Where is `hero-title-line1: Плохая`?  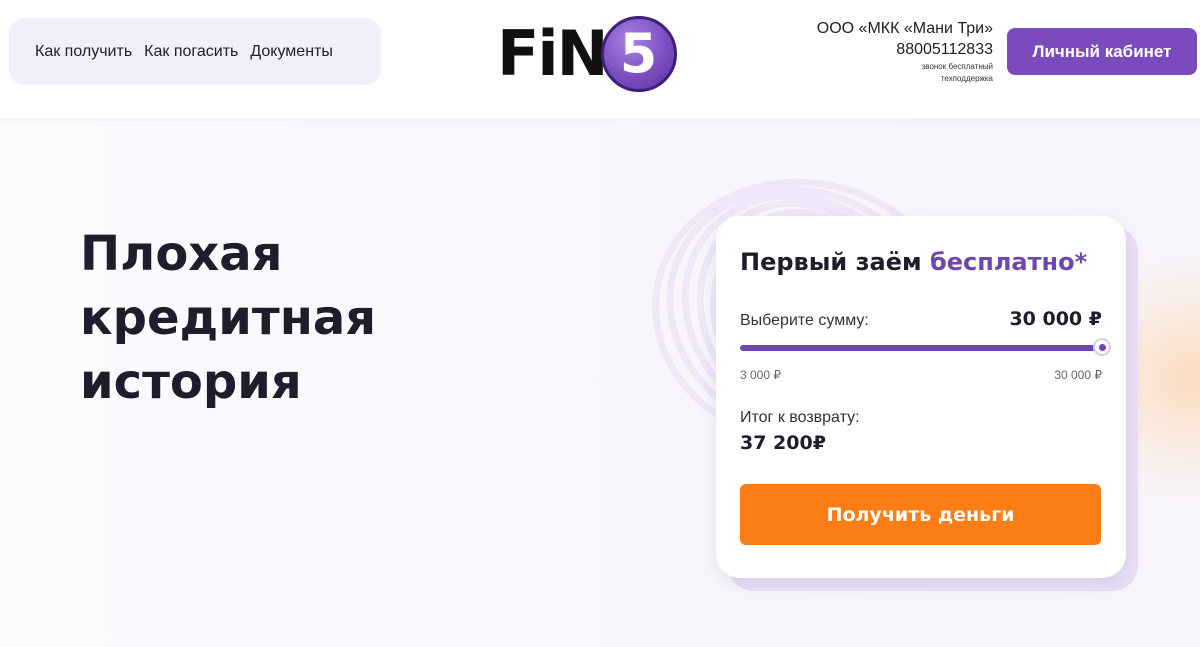
hero-title-line1: Плохая is located at coordinates (181, 254).